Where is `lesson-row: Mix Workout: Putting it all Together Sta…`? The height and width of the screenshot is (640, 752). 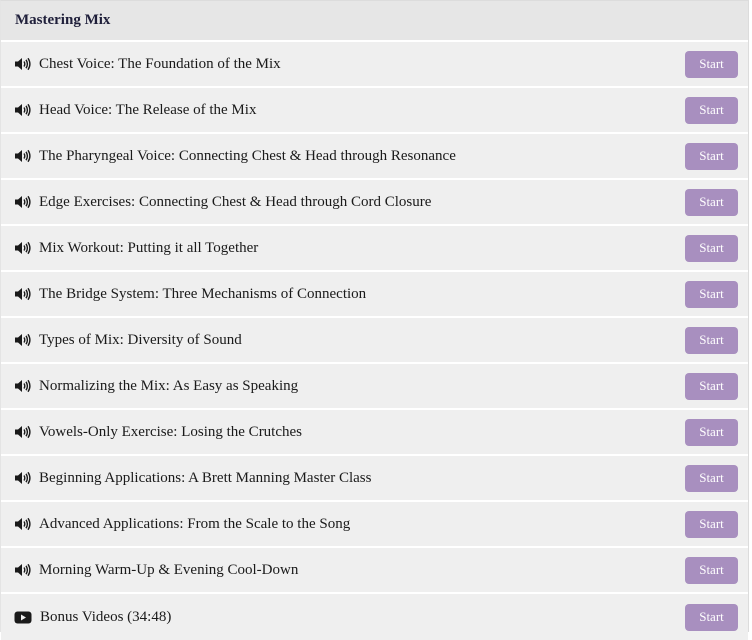 lesson-row: Mix Workout: Putting it all Together Sta… is located at coordinates (374, 249).